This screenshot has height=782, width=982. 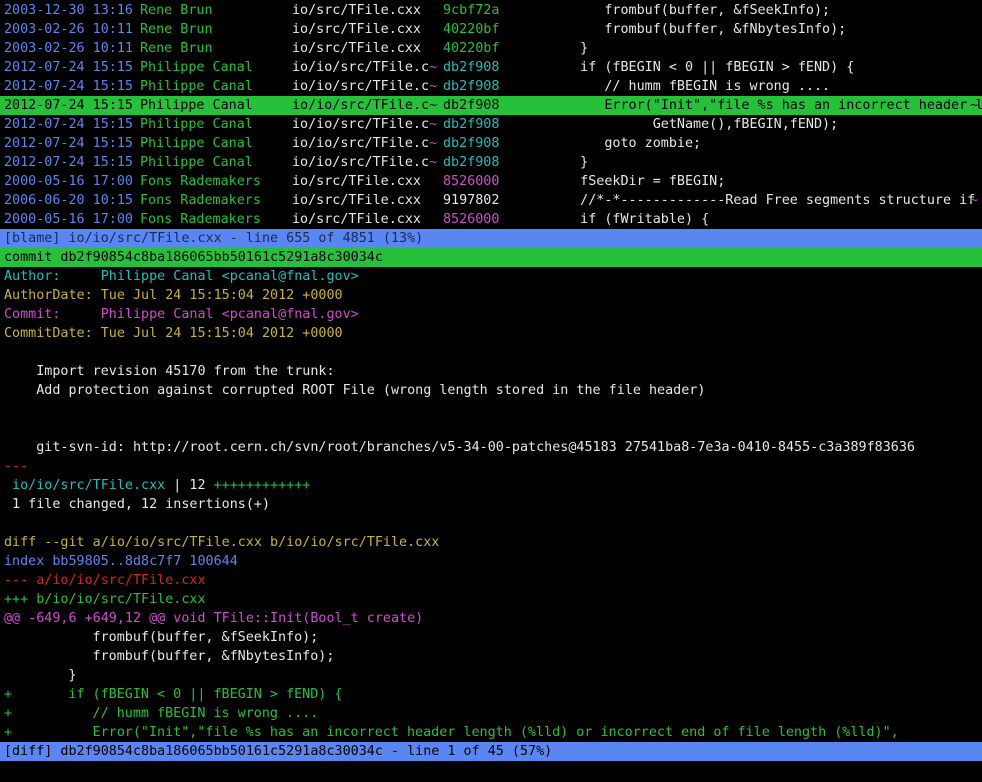 I want to click on blame-author: Fons Rademakers, so click(x=200, y=200).